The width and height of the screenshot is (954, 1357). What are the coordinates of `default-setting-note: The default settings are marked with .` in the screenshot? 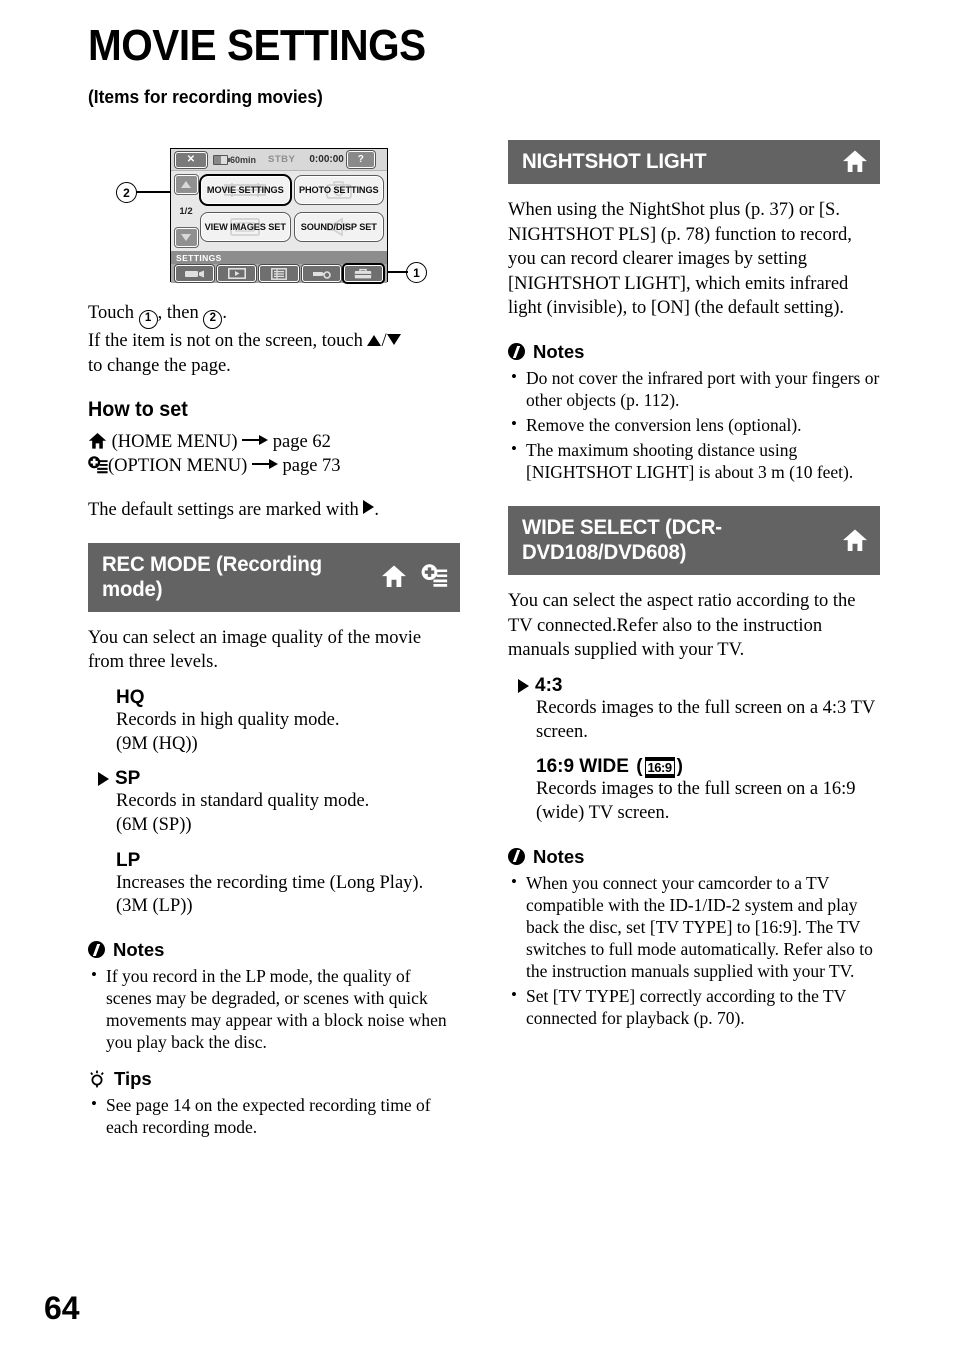 It's located at (274, 510).